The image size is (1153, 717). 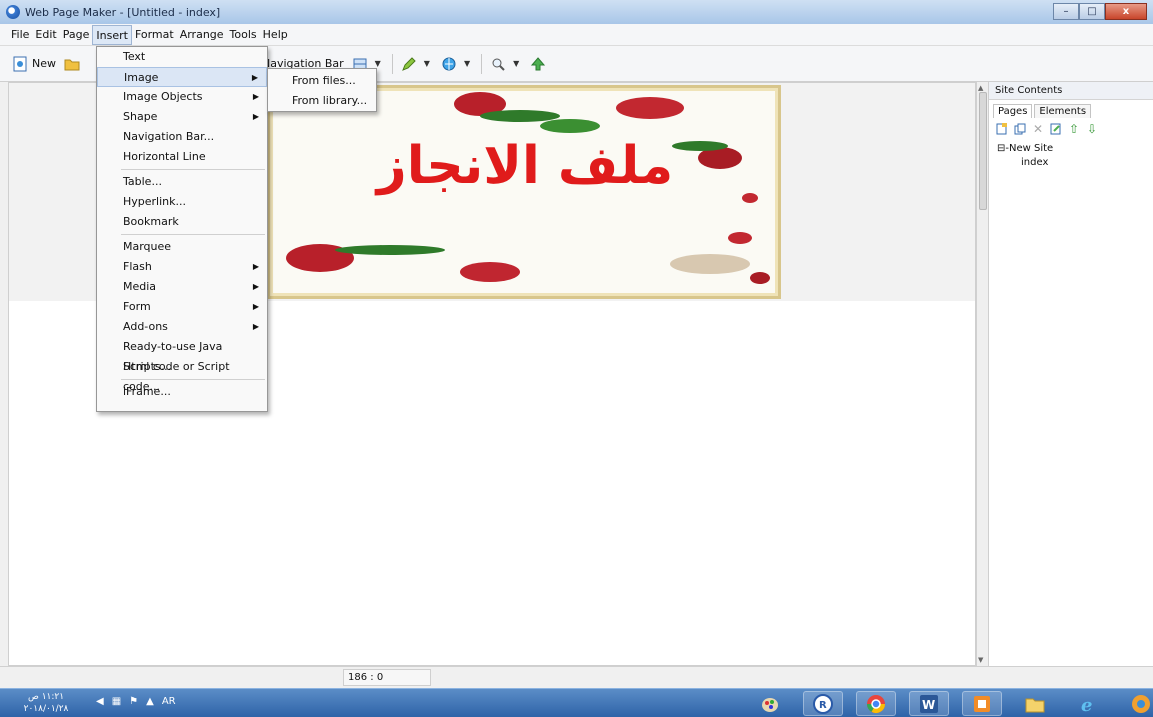 What do you see at coordinates (74, 64) in the screenshot?
I see `open-button` at bounding box center [74, 64].